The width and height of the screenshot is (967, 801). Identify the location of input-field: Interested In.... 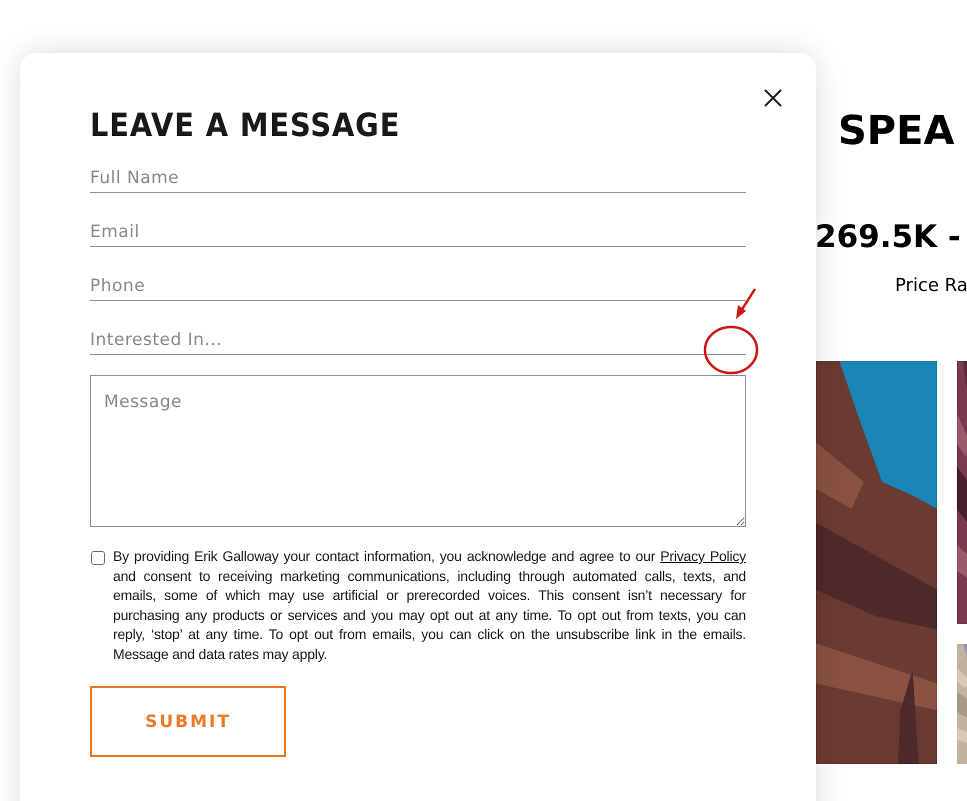
(418, 337).